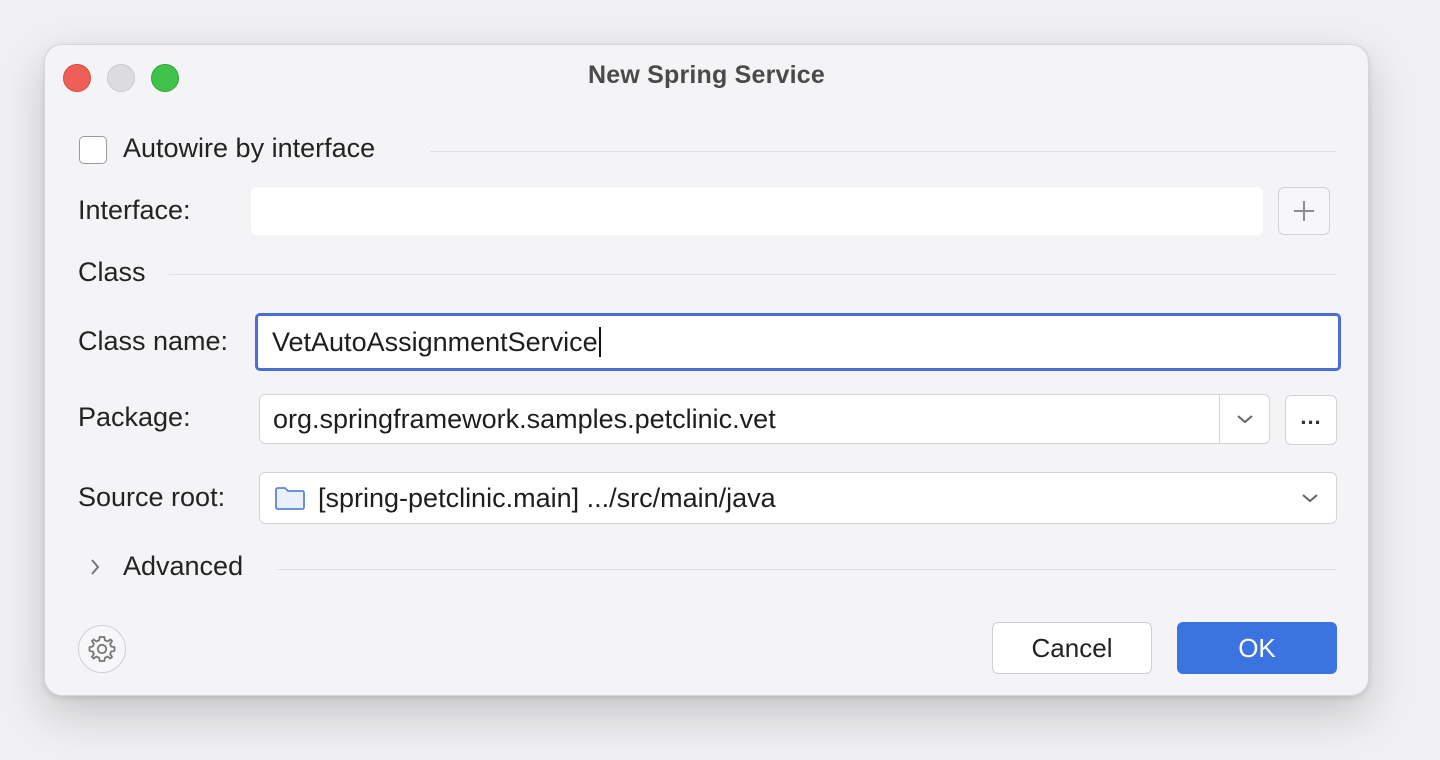 The width and height of the screenshot is (1440, 760). Describe the element at coordinates (112, 272) in the screenshot. I see `class-section-label: Class` at that location.